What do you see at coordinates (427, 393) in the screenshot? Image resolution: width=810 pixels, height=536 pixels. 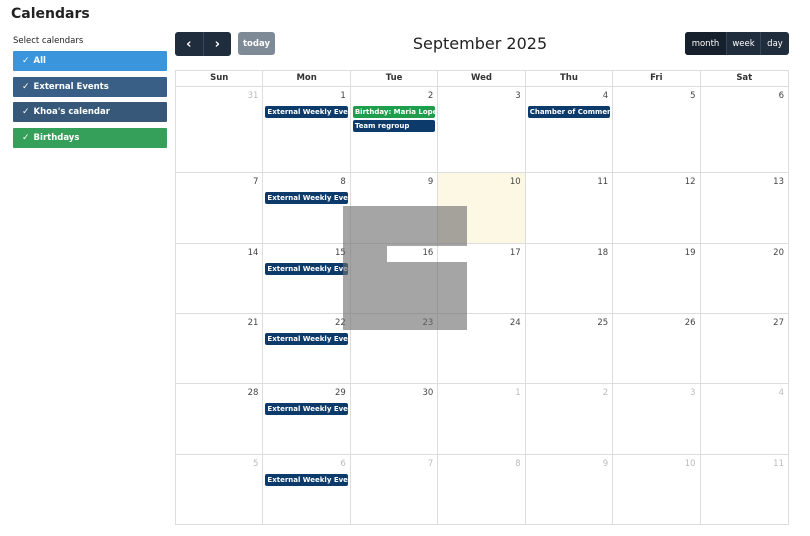 I see `day-number: 30` at bounding box center [427, 393].